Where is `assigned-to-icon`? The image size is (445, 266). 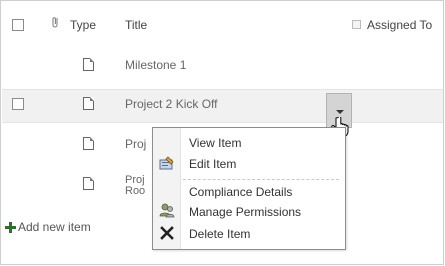 assigned-to-icon is located at coordinates (356, 24).